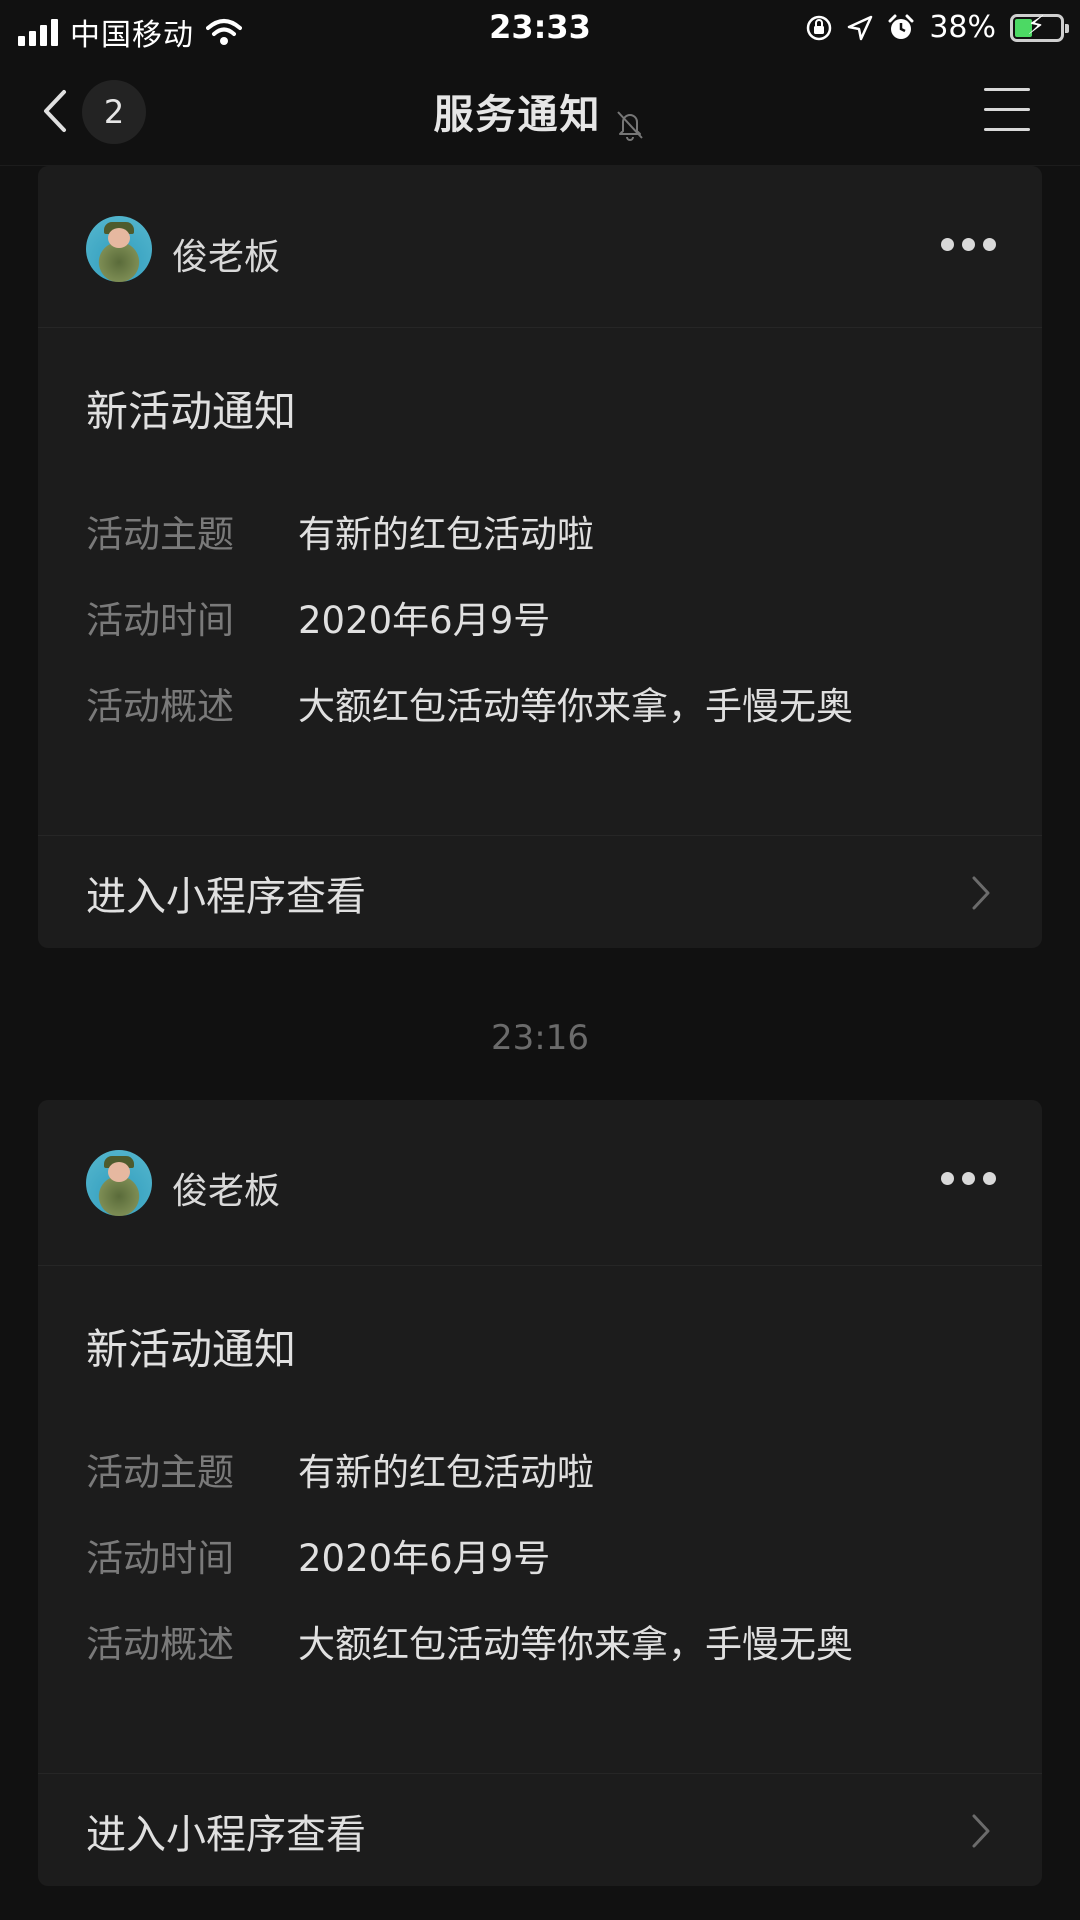  Describe the element at coordinates (819, 27) in the screenshot. I see `orientation-lock-icon` at that location.